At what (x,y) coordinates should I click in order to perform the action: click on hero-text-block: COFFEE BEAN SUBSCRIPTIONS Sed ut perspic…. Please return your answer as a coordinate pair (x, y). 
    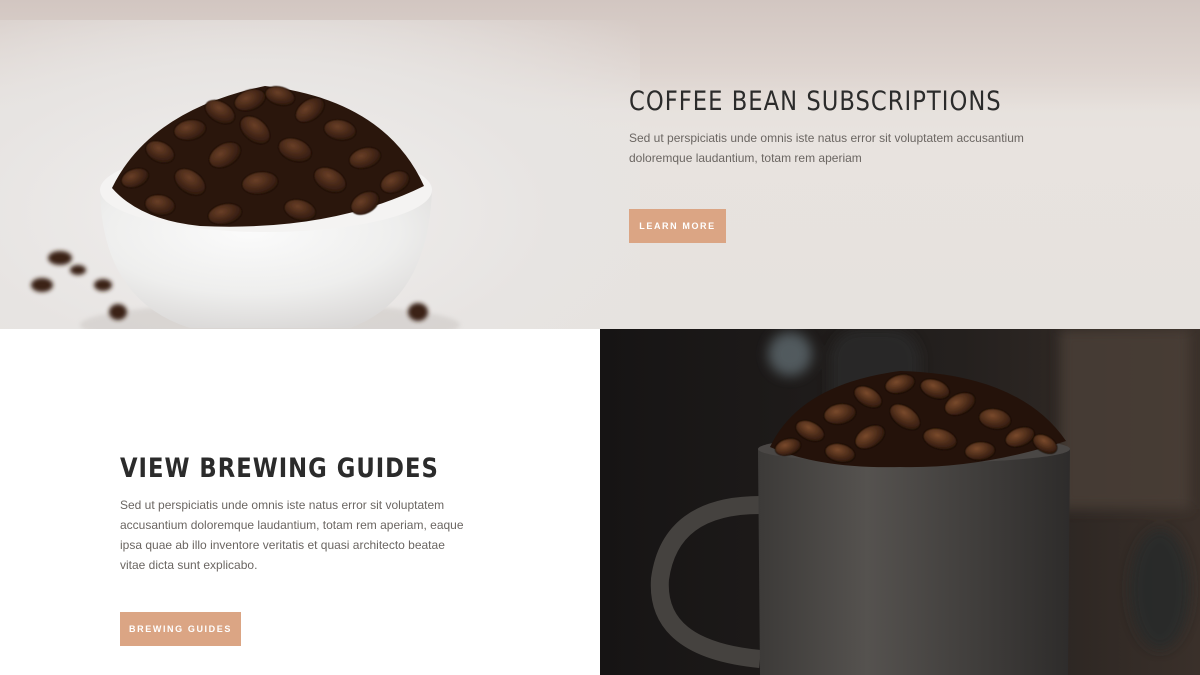
    Looking at the image, I should click on (844, 126).